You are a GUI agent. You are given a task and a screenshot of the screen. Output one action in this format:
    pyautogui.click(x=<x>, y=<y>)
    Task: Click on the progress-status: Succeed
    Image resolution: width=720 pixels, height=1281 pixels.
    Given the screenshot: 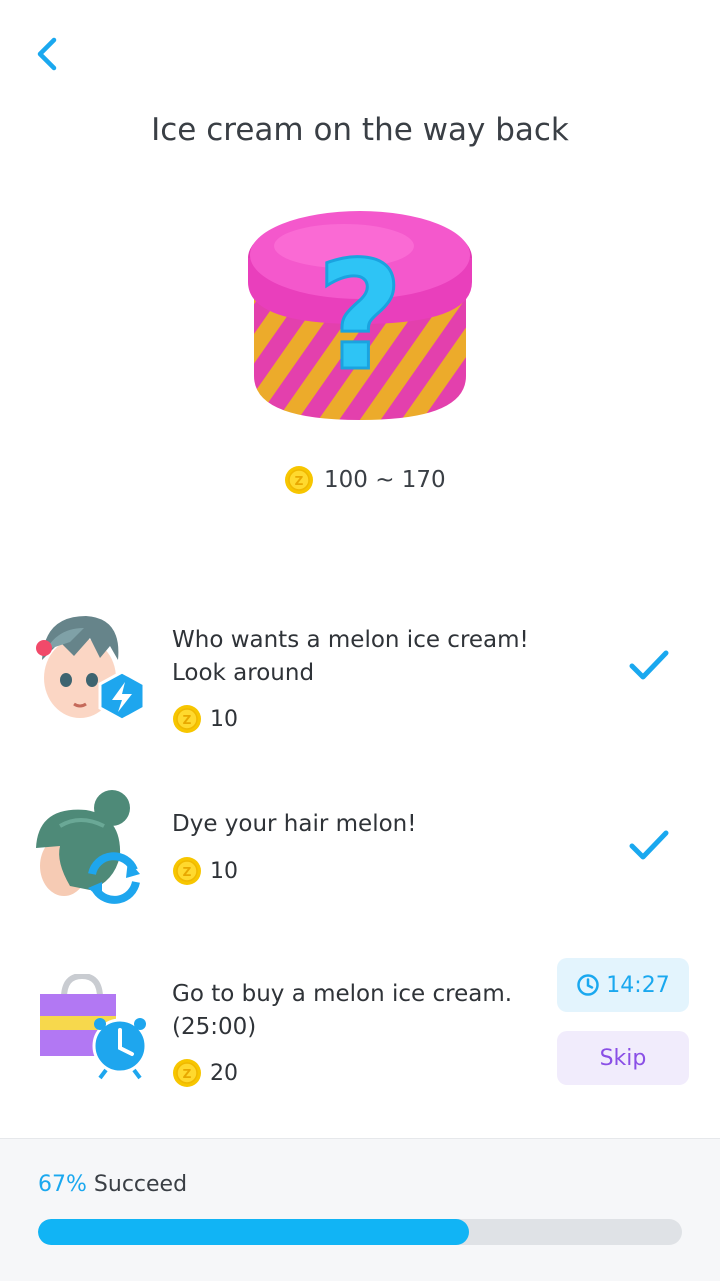 What is the action you would take?
    pyautogui.click(x=140, y=1184)
    